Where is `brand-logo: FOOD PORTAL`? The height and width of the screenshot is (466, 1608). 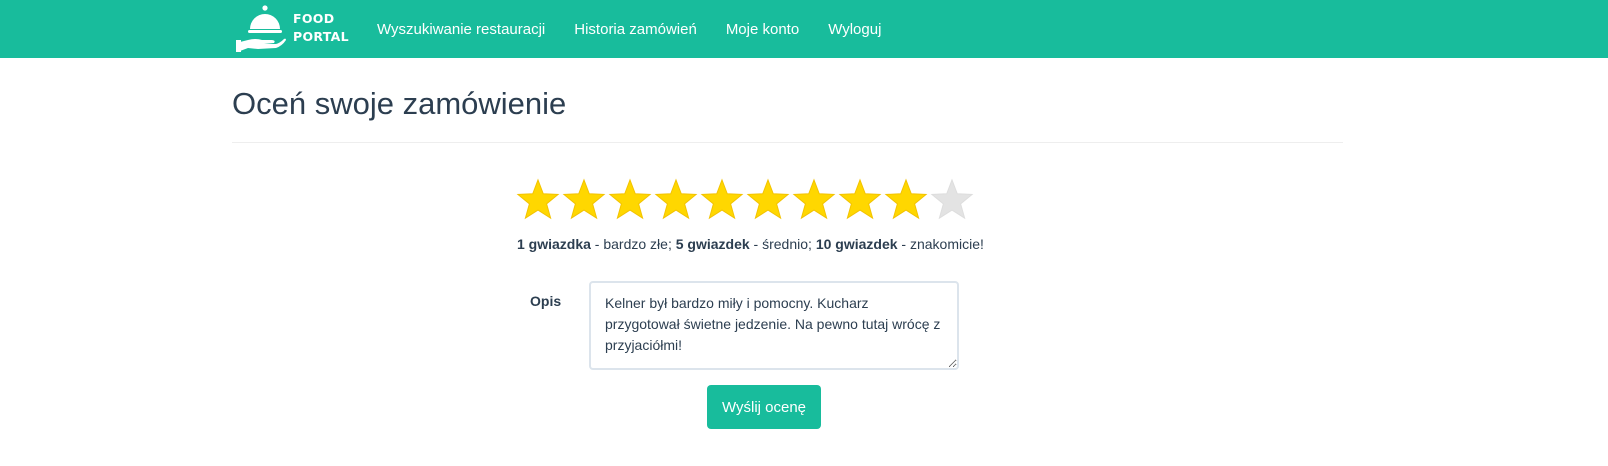 brand-logo: FOOD PORTAL is located at coordinates (294, 28).